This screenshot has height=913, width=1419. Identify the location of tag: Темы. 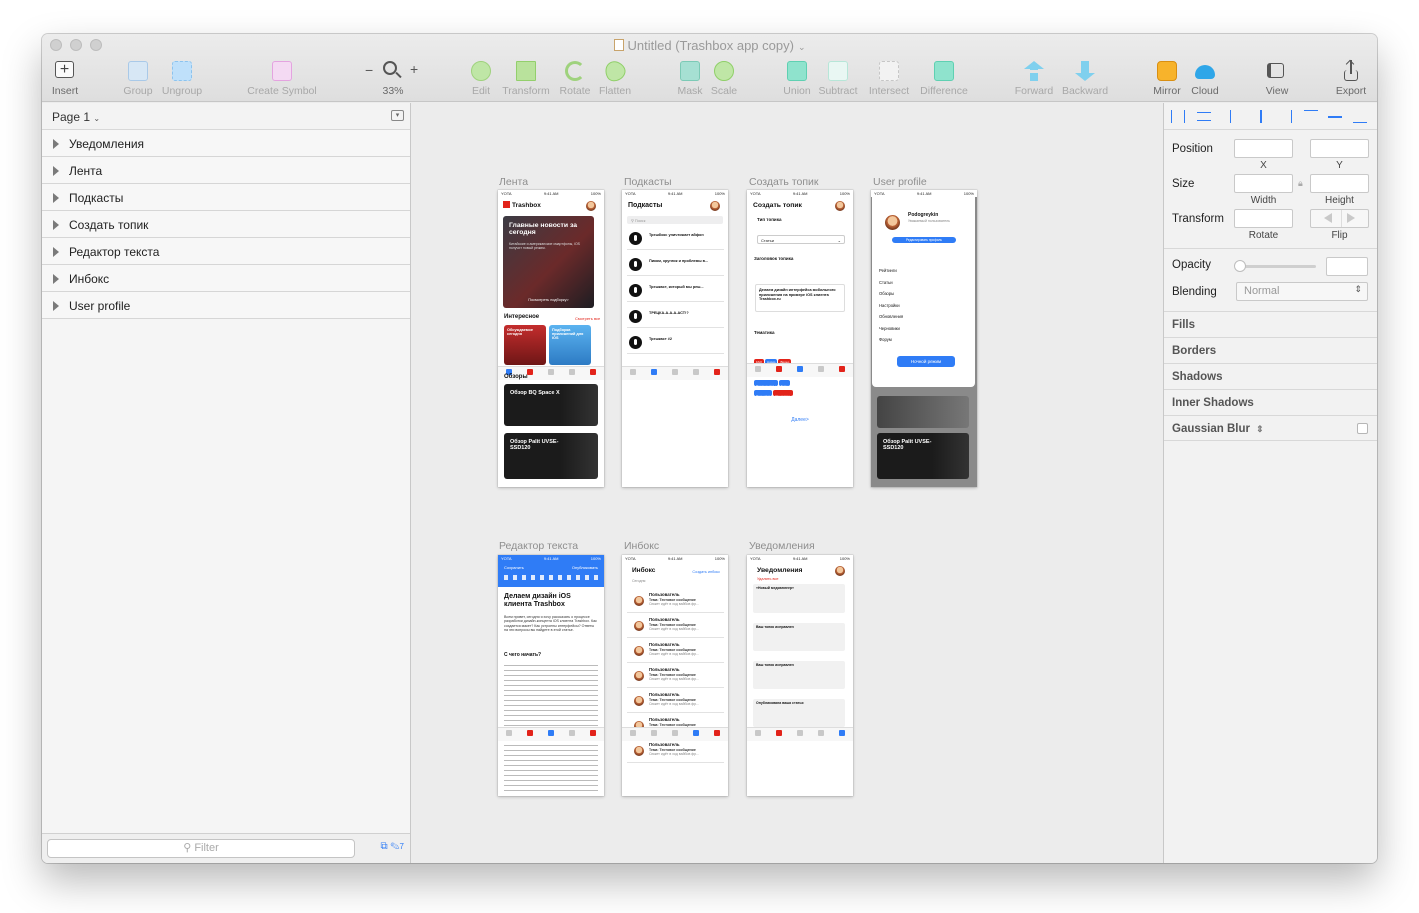
(784, 384).